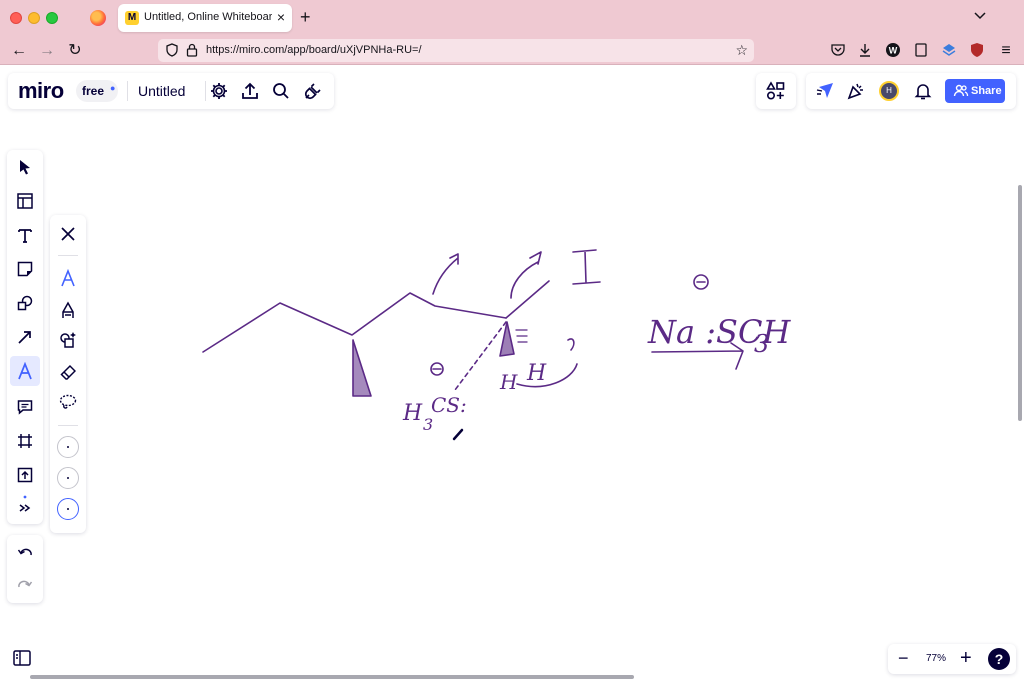 This screenshot has width=1024, height=680. What do you see at coordinates (132, 18) in the screenshot?
I see `miro-favicon-icon: M` at bounding box center [132, 18].